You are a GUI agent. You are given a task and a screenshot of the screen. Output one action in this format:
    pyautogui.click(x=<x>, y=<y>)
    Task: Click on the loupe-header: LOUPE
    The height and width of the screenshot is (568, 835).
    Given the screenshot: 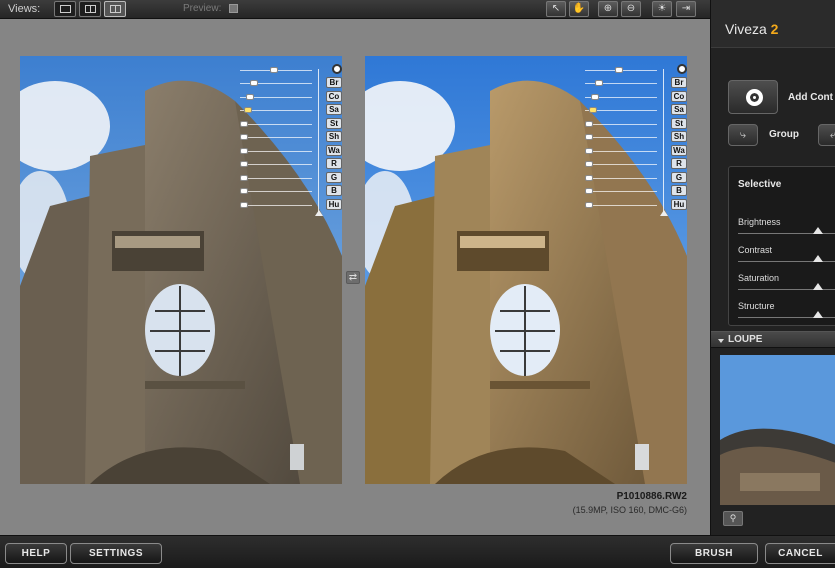 What is the action you would take?
    pyautogui.click(x=773, y=339)
    